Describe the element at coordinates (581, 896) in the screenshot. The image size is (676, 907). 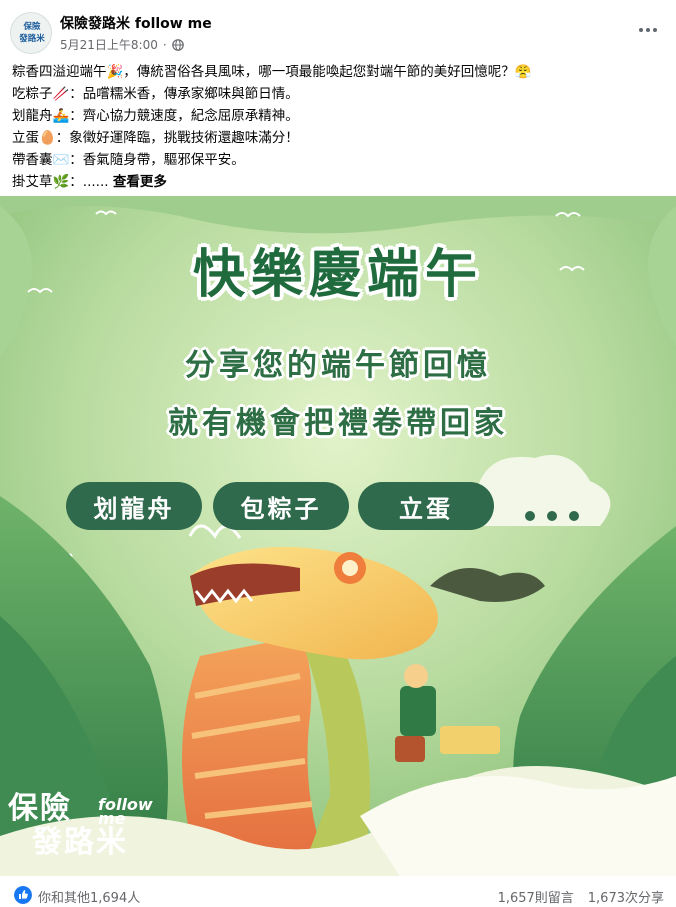
I see `post-stats: 1,657則留言 1,673次分享` at that location.